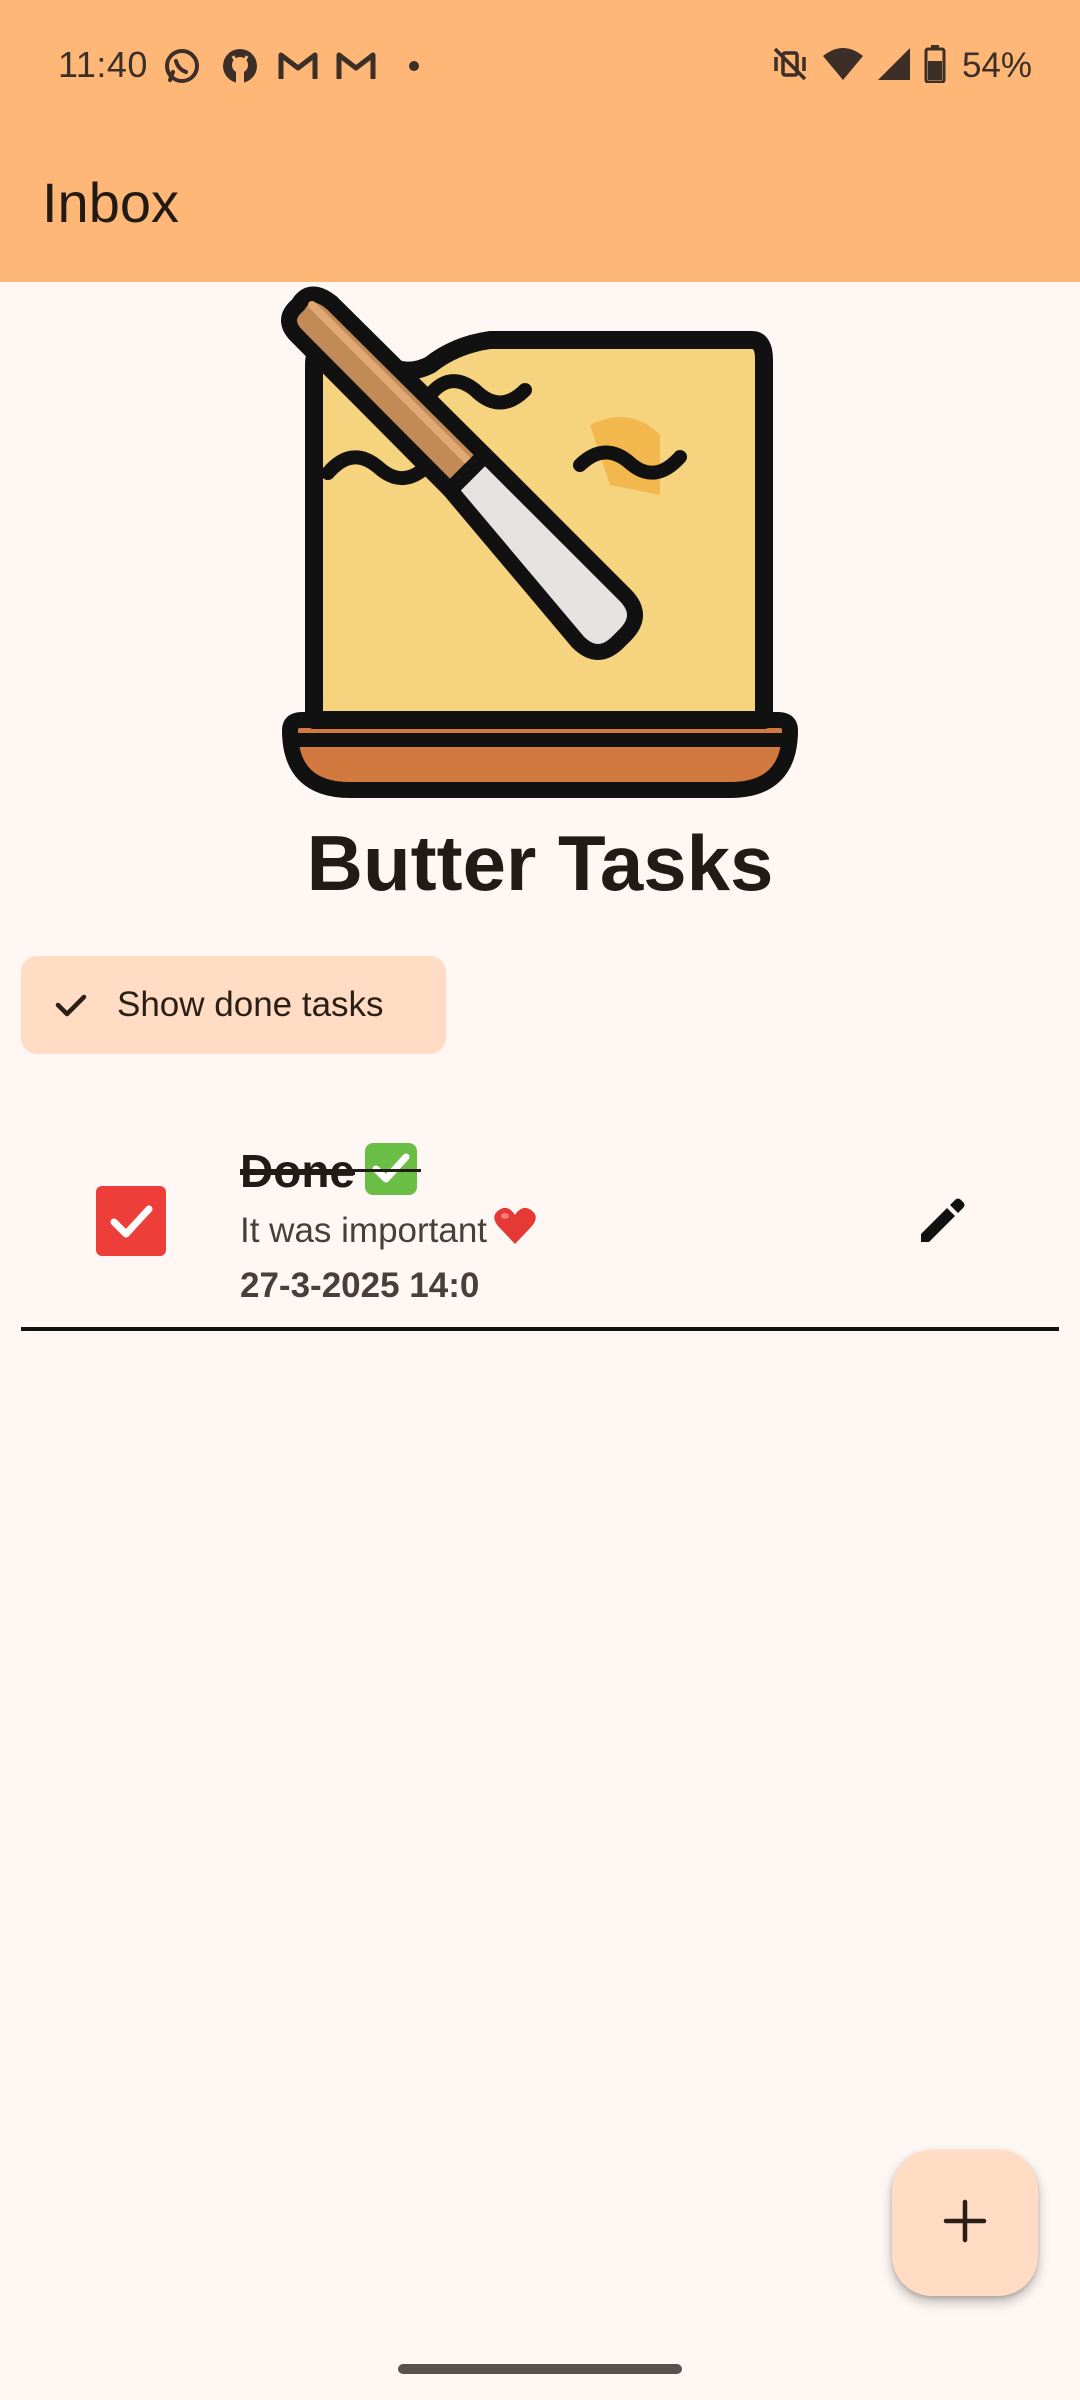 The width and height of the screenshot is (1080, 2400). I want to click on task-title-row: Done, so click(330, 1171).